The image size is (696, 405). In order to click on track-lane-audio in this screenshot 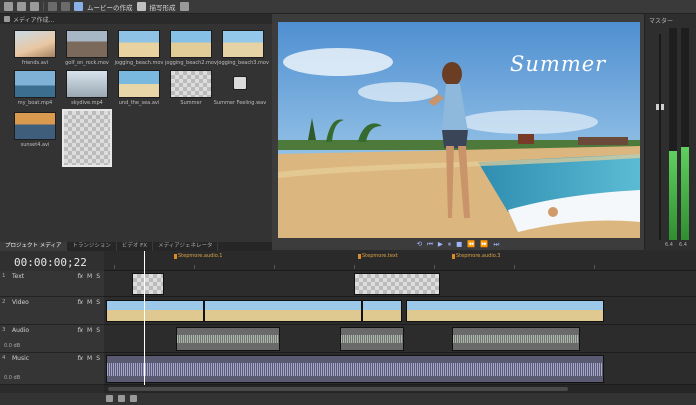, I will do `click(400, 339)`.